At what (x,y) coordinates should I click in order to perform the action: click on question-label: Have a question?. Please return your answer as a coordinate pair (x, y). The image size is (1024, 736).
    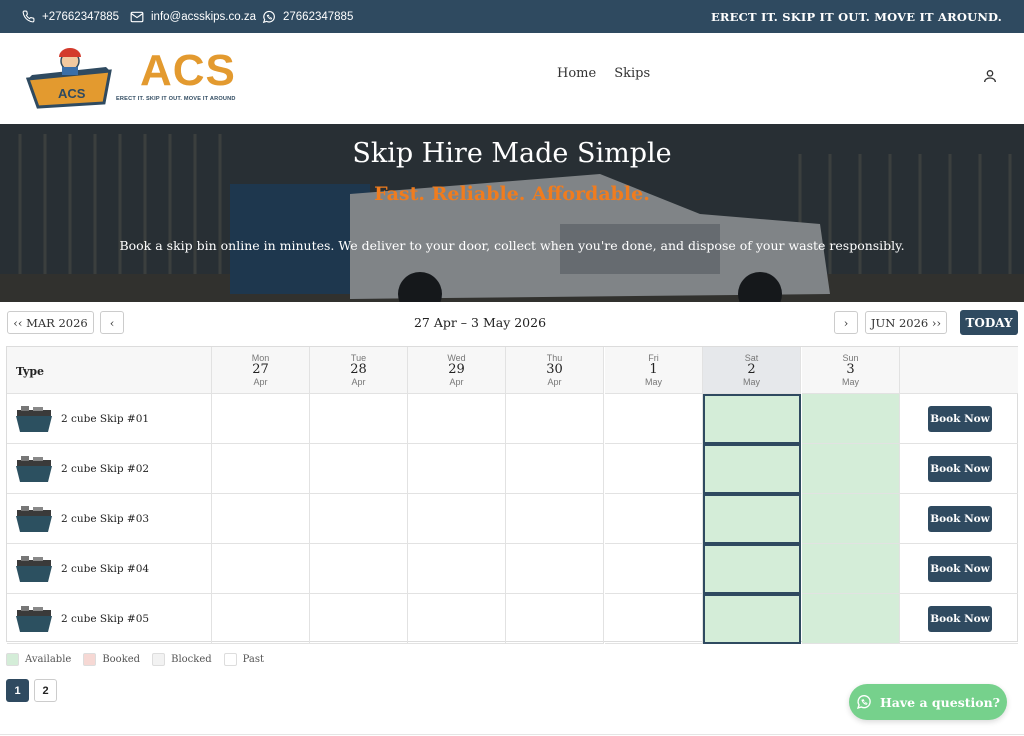
    Looking at the image, I should click on (940, 702).